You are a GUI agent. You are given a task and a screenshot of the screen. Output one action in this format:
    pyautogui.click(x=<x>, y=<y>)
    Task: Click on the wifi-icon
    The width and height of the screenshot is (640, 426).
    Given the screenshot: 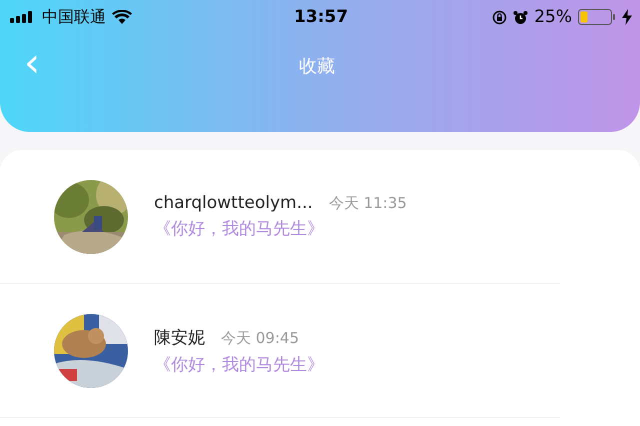 What is the action you would take?
    pyautogui.click(x=122, y=17)
    